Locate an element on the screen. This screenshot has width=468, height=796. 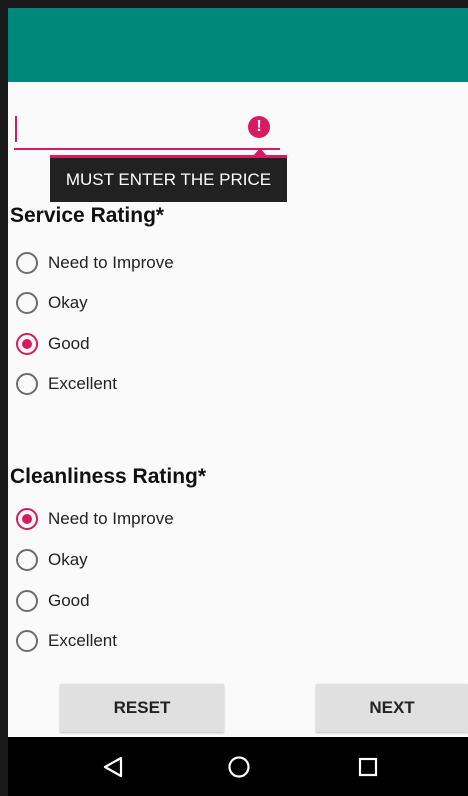
home-circle-icon is located at coordinates (239, 767).